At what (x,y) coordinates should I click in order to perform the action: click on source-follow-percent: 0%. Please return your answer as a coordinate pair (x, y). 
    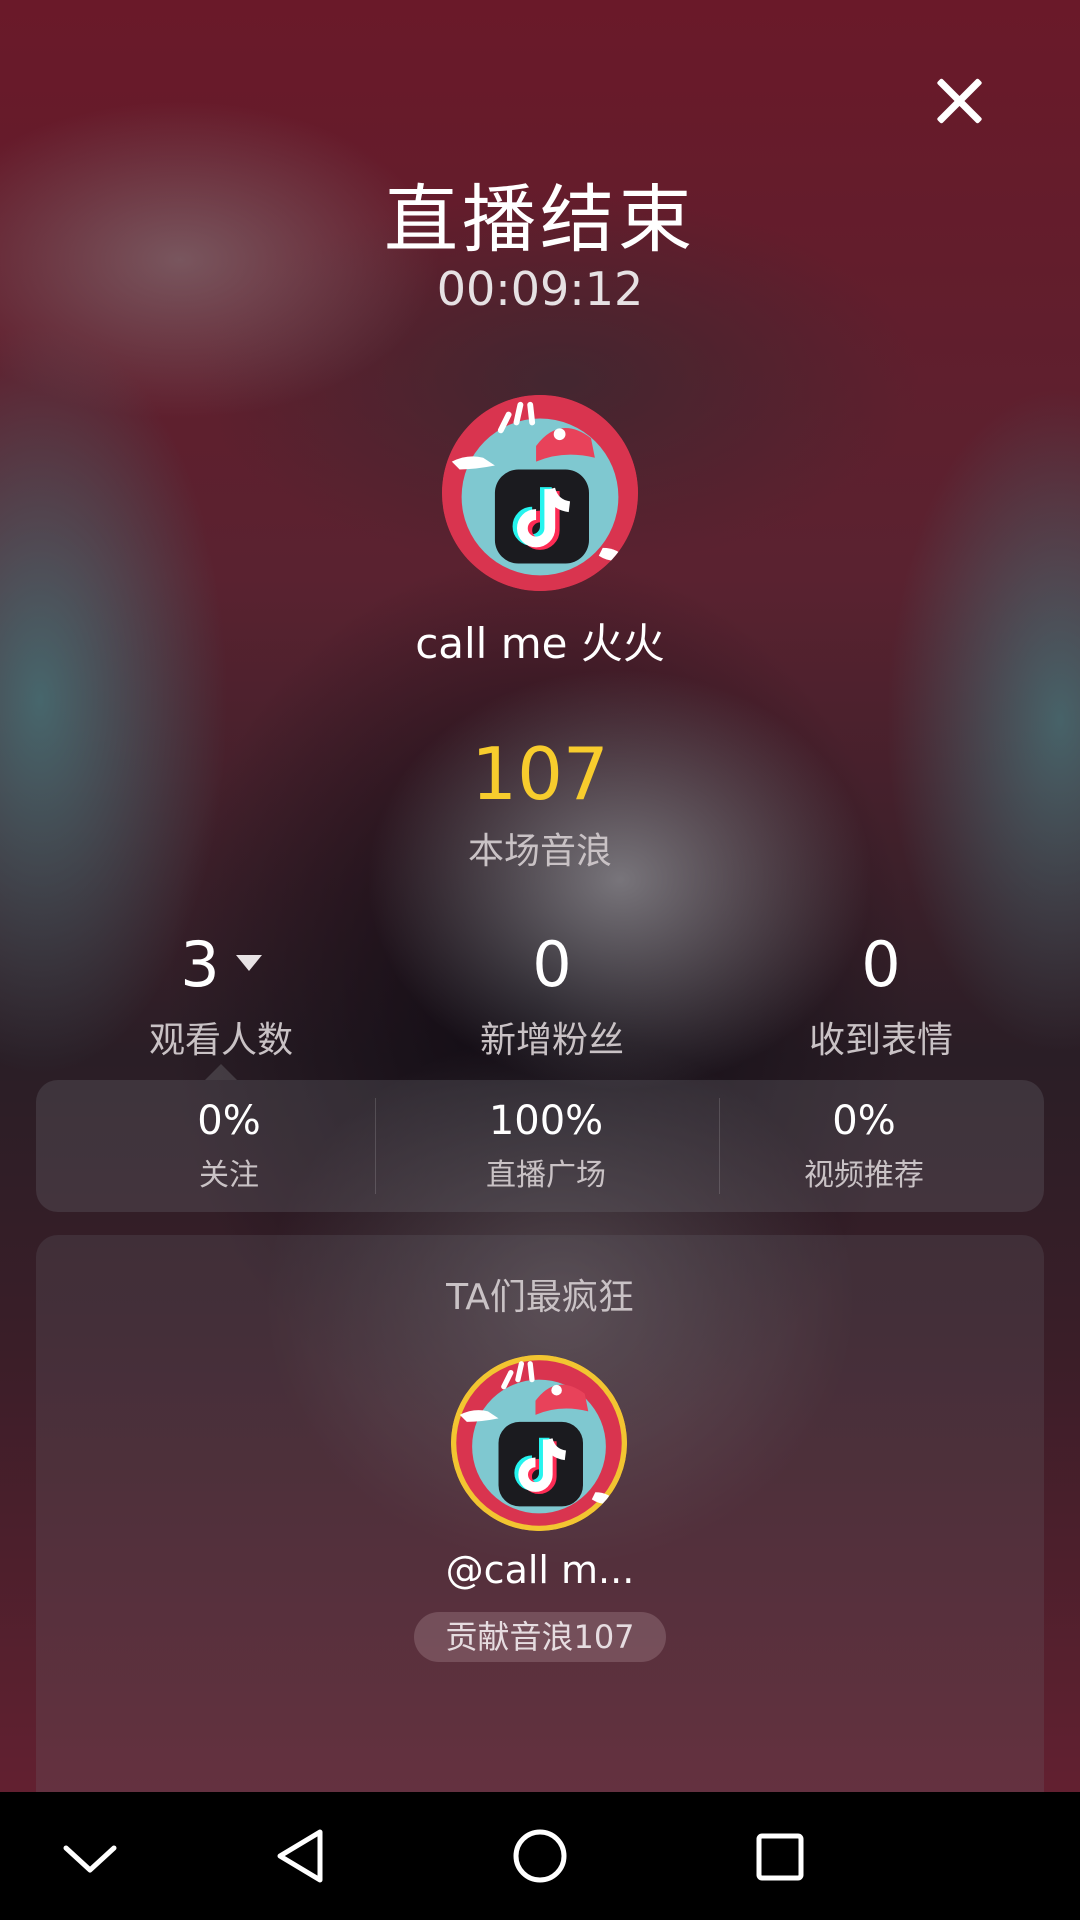
    Looking at the image, I should click on (229, 1121).